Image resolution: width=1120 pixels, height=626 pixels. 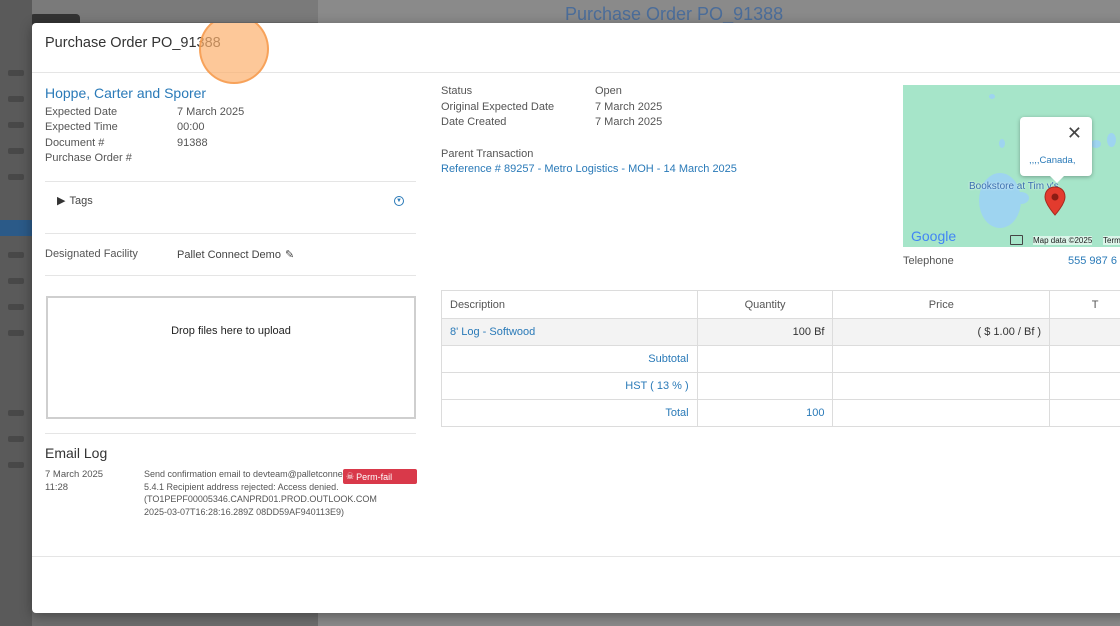 What do you see at coordinates (765, 332) in the screenshot?
I see `item-quantity-cell: 100 Bf` at bounding box center [765, 332].